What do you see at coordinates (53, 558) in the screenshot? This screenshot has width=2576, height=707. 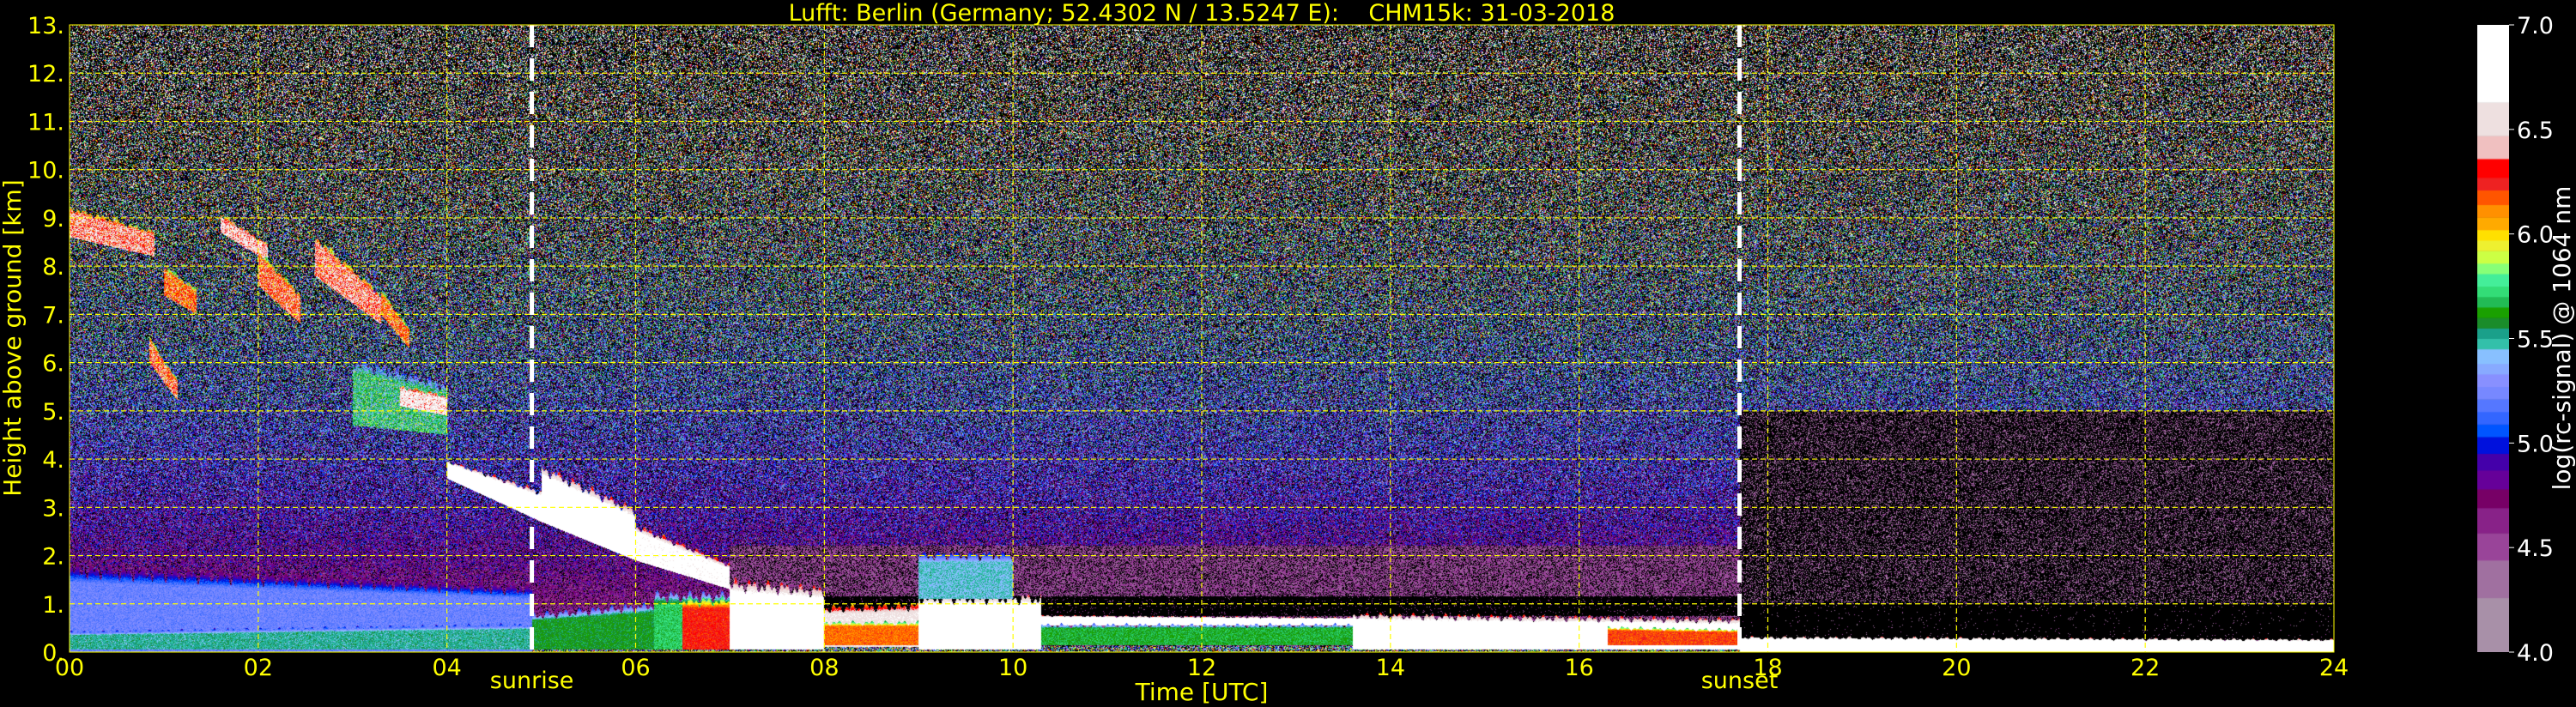 I see `y-tick-label: 2.` at bounding box center [53, 558].